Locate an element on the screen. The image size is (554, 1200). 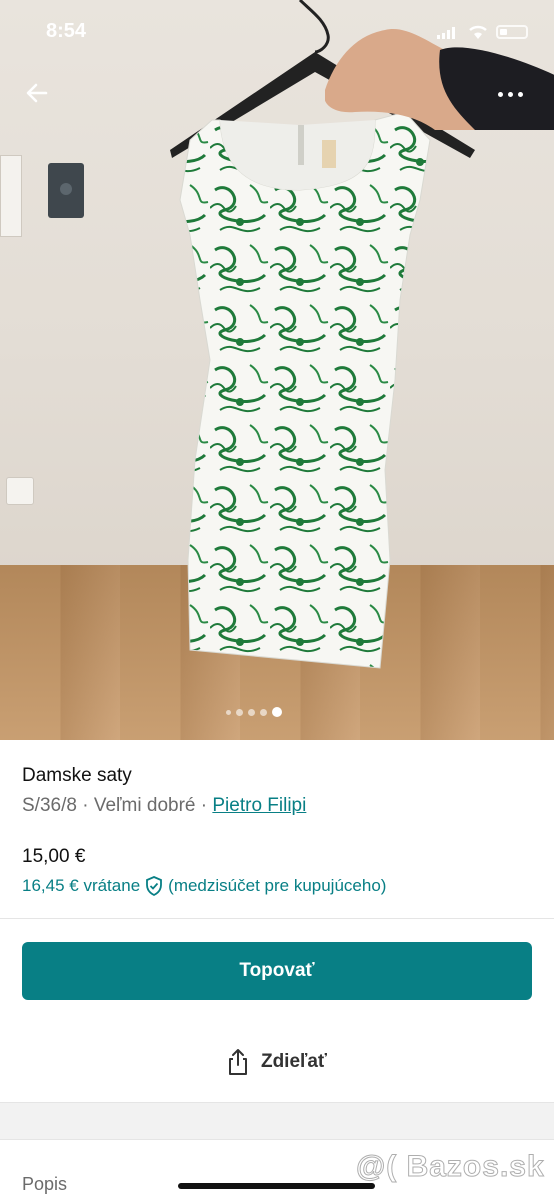
more-icon is located at coordinates (518, 94).